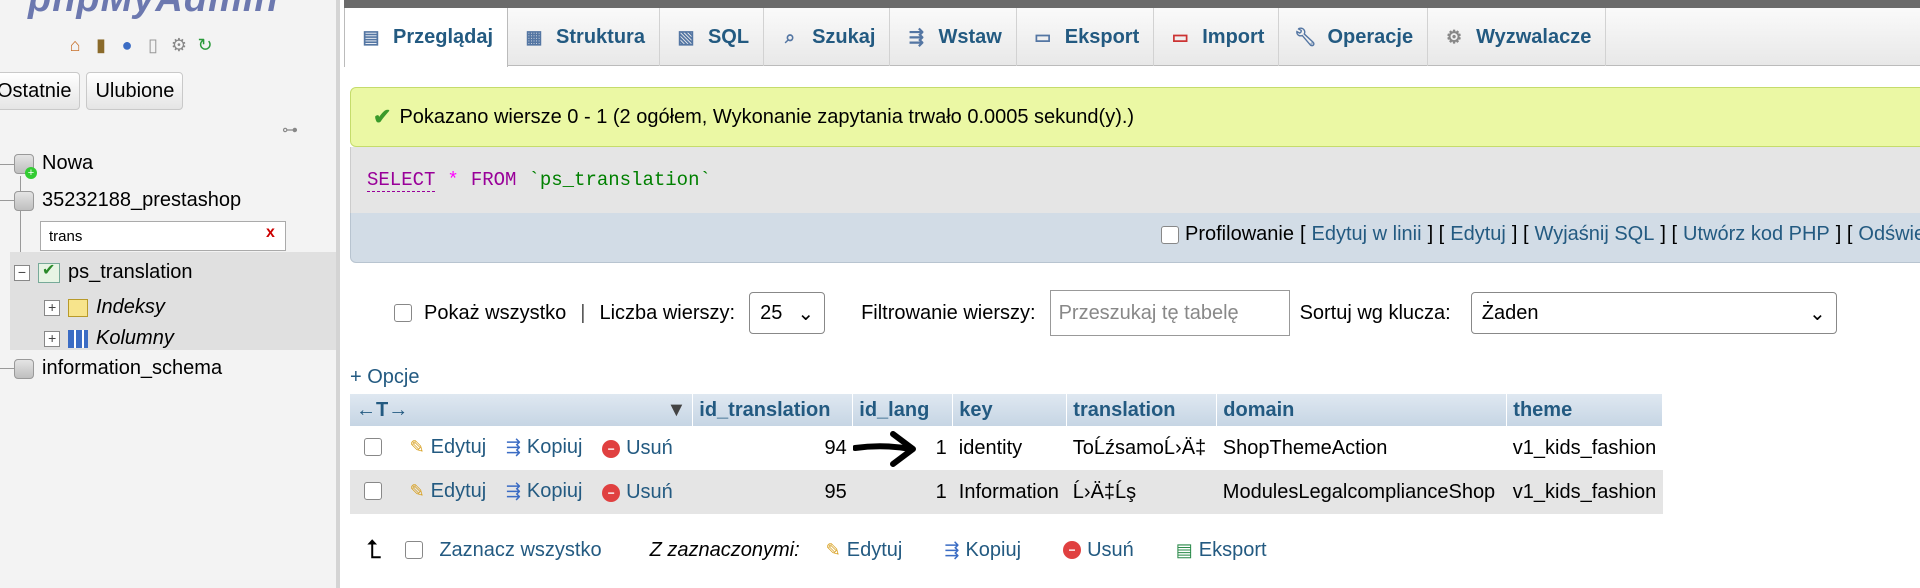 This screenshot has width=1920, height=588. I want to click on delete-icon: −, so click(611, 448).